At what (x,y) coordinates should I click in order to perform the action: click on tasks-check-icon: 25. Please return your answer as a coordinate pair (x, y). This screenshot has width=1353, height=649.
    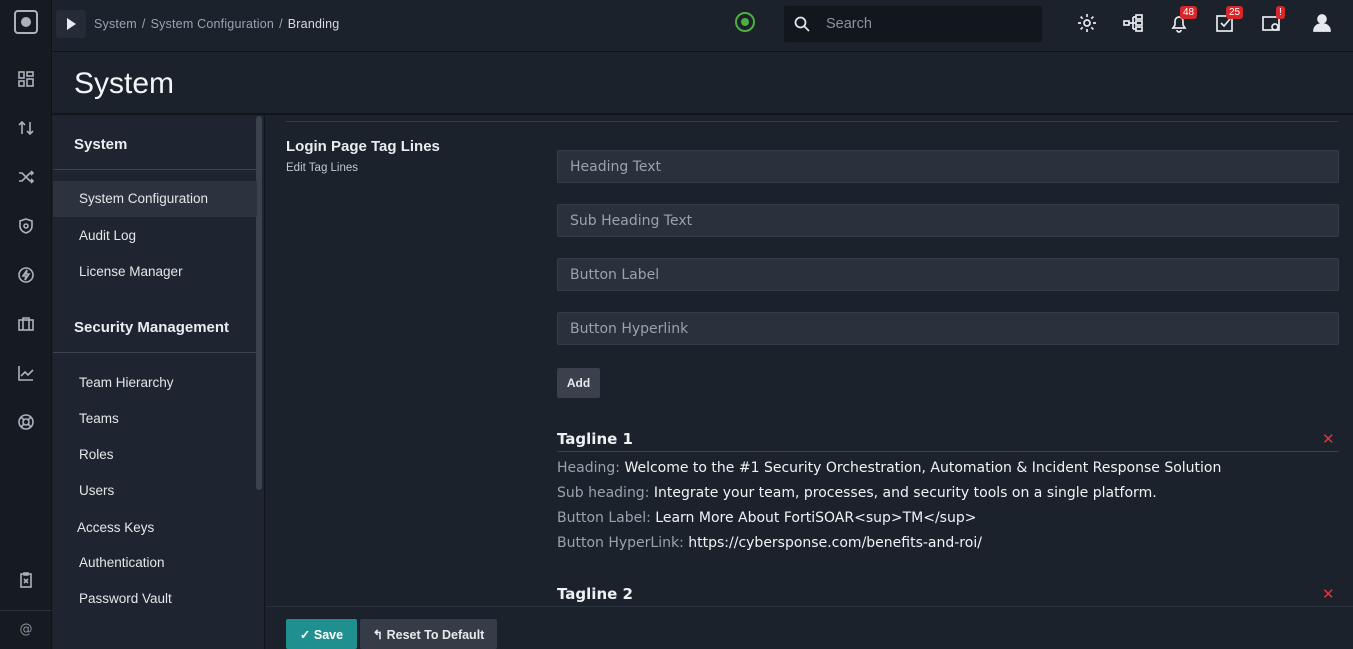
    Looking at the image, I should click on (1228, 20).